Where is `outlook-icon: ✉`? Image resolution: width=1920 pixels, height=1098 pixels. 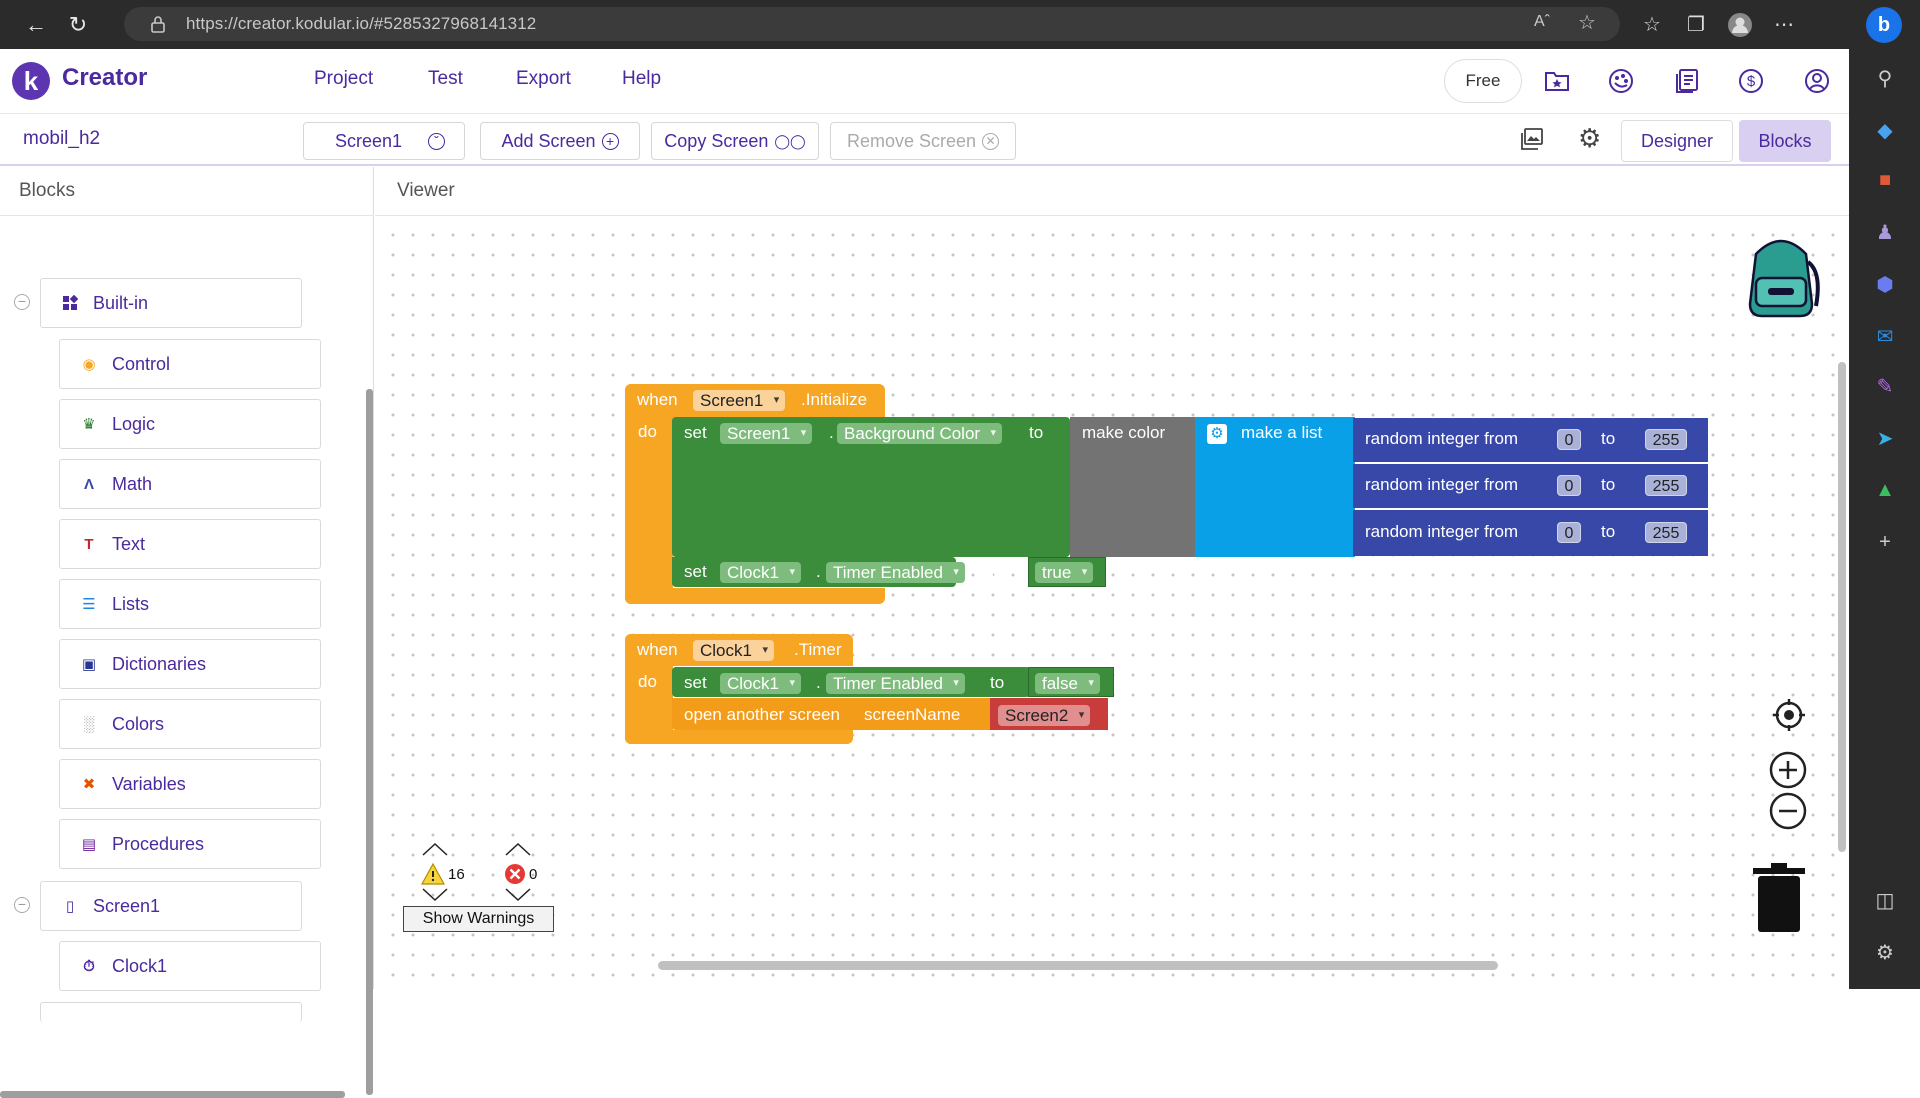 outlook-icon: ✉ is located at coordinates (1885, 336).